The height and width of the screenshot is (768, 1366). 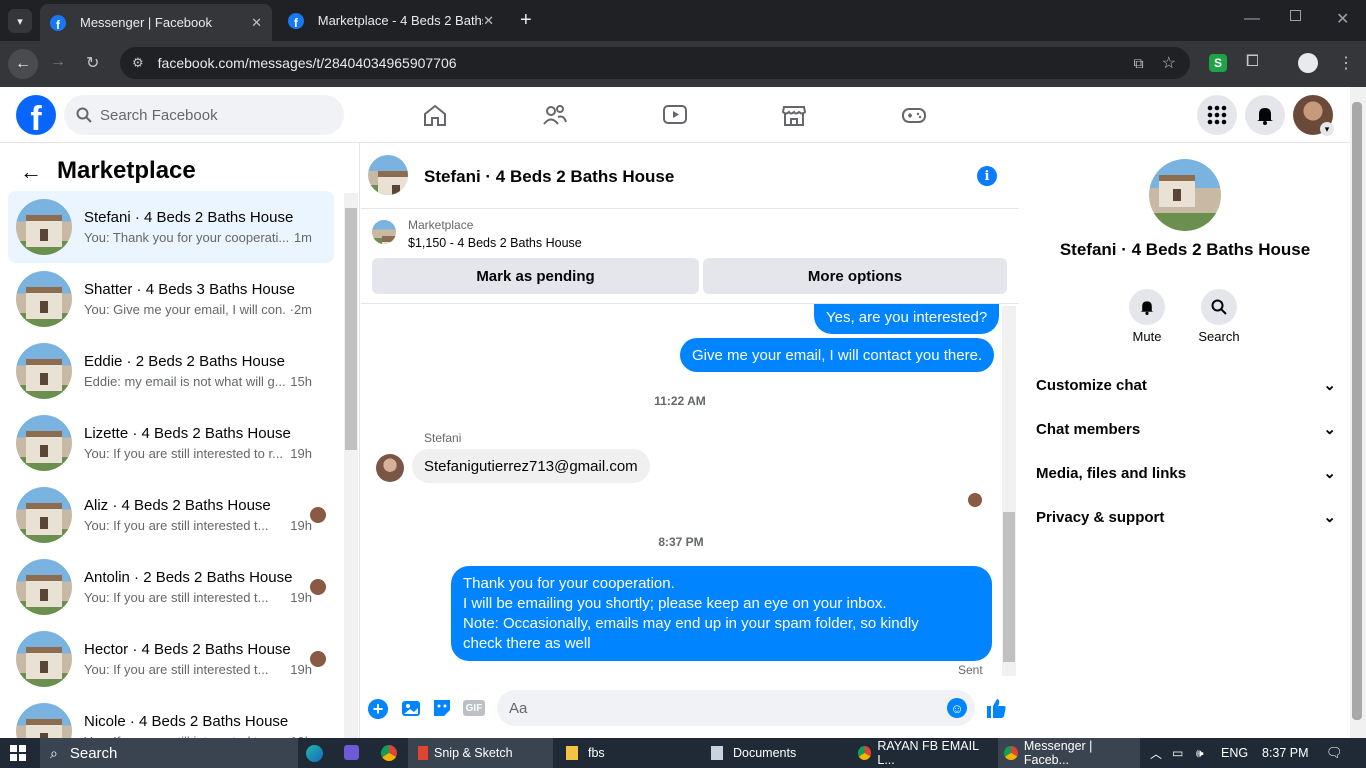 I want to click on list-scrollbar-thumb, so click(x=351, y=329).